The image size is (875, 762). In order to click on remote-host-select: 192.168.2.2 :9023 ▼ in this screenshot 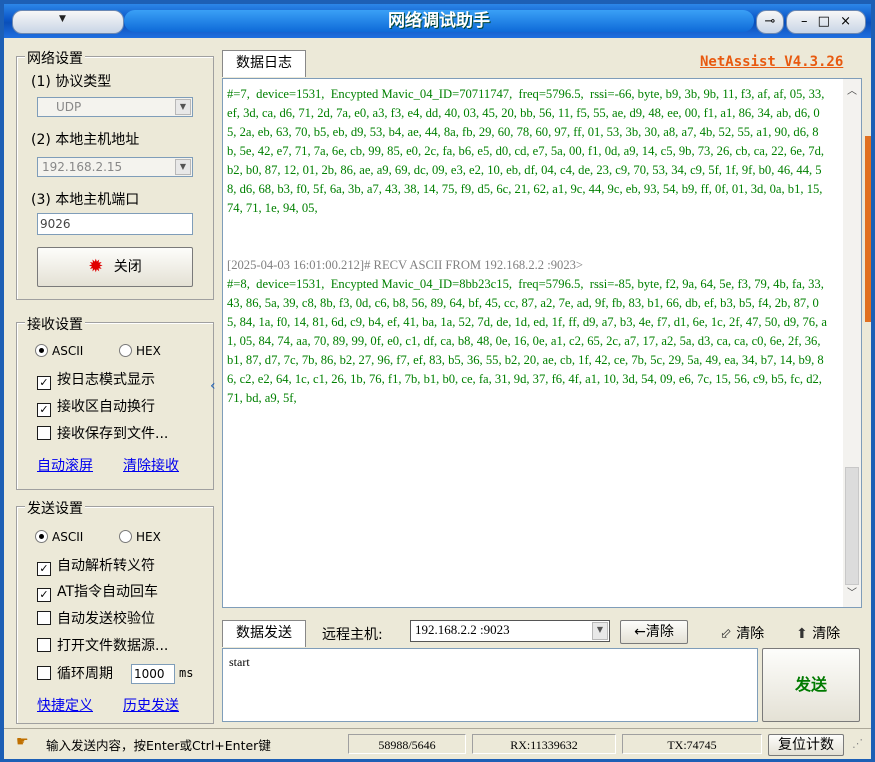, I will do `click(510, 631)`.